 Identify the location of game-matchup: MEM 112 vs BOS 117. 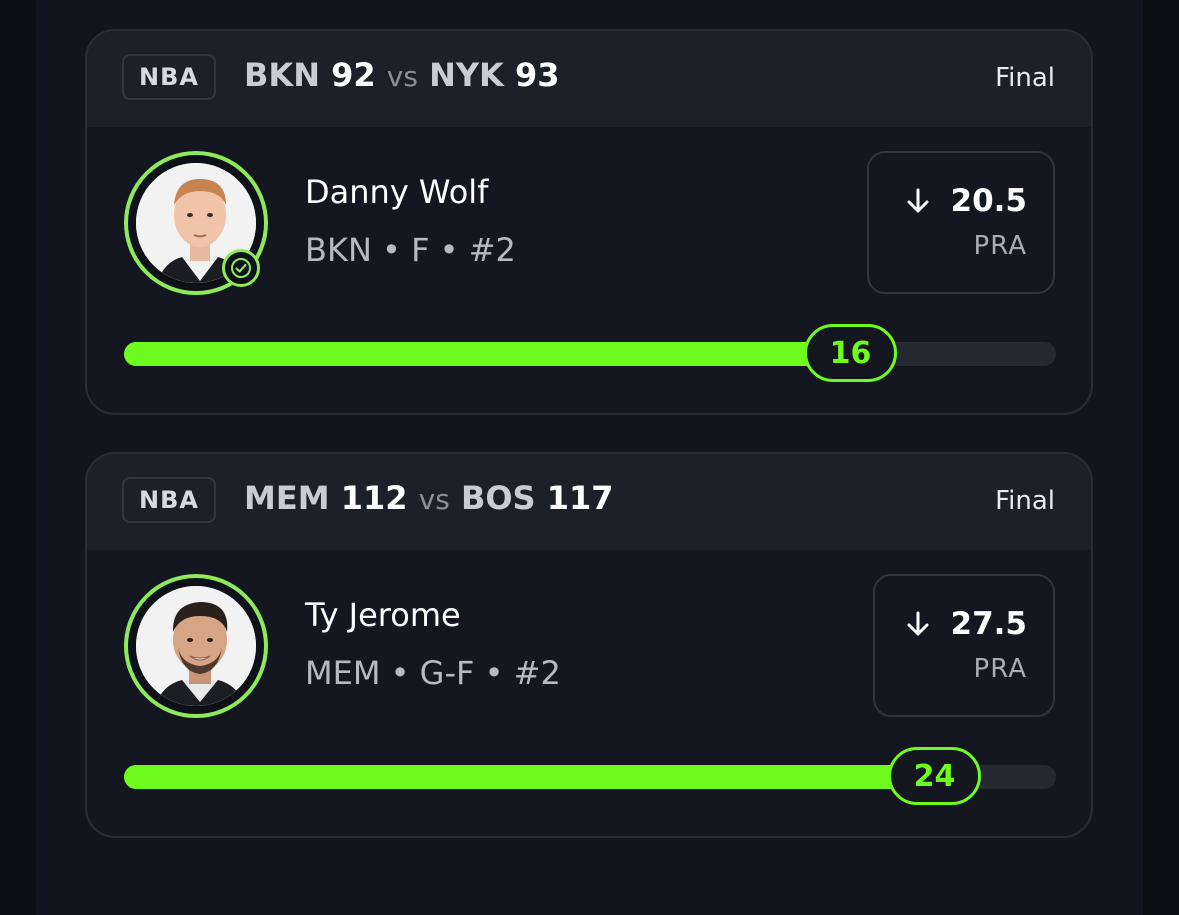
(429, 498).